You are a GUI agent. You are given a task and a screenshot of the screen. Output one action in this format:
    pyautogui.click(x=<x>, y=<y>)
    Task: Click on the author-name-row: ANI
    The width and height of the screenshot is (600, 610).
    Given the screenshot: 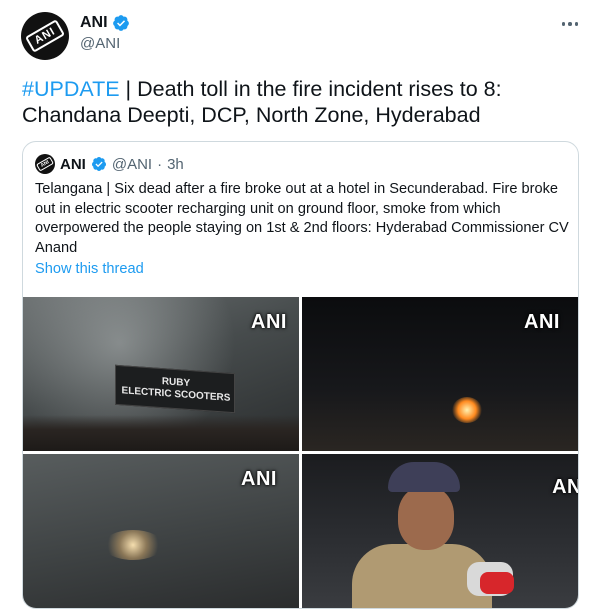 What is the action you would take?
    pyautogui.click(x=105, y=23)
    